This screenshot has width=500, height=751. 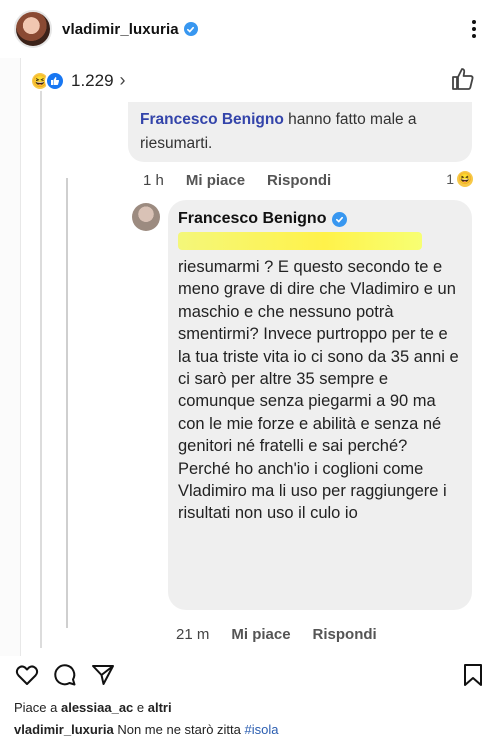 What do you see at coordinates (193, 634) in the screenshot?
I see `reply-comment-time: 21 m` at bounding box center [193, 634].